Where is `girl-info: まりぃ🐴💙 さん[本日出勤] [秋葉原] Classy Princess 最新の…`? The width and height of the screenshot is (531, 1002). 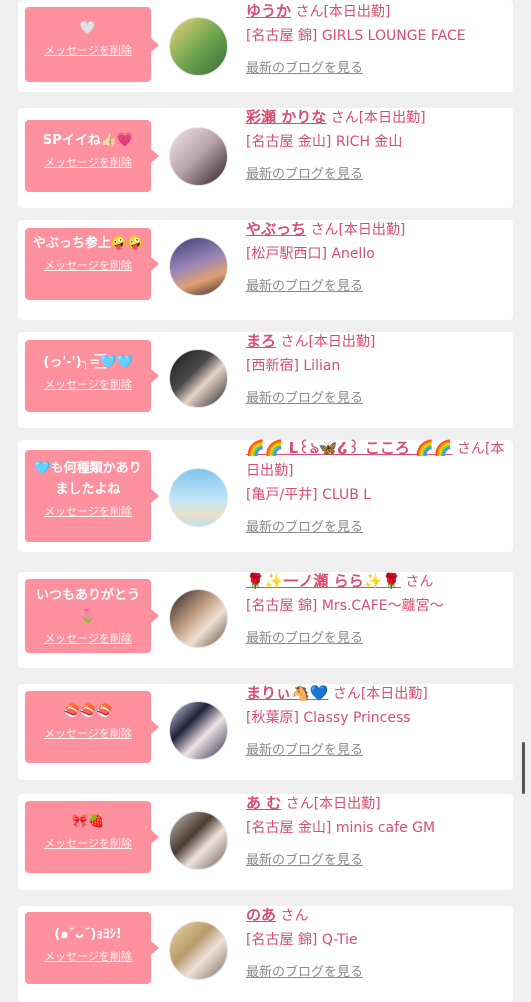
girl-info: まりぃ🐴💙 さん[本日出勤] [秋葉原] Classy Princess 最新の… is located at coordinates (376, 720).